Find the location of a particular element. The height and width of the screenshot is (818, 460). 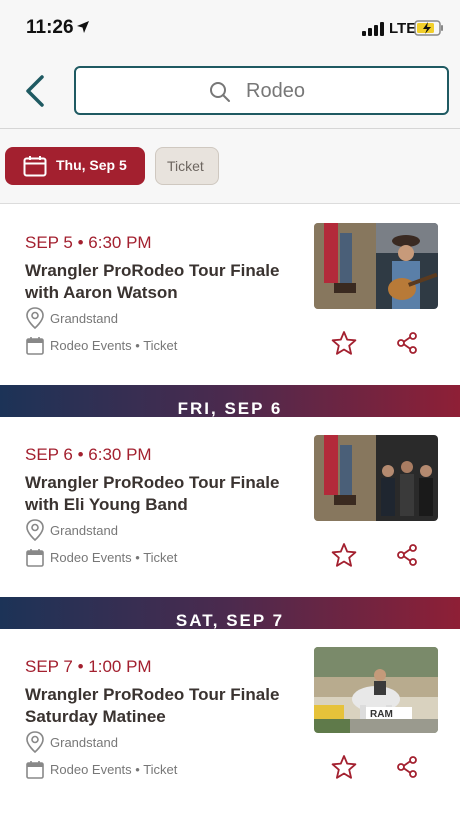

date-filter-chip: Thu, Sep 5 is located at coordinates (75, 166).